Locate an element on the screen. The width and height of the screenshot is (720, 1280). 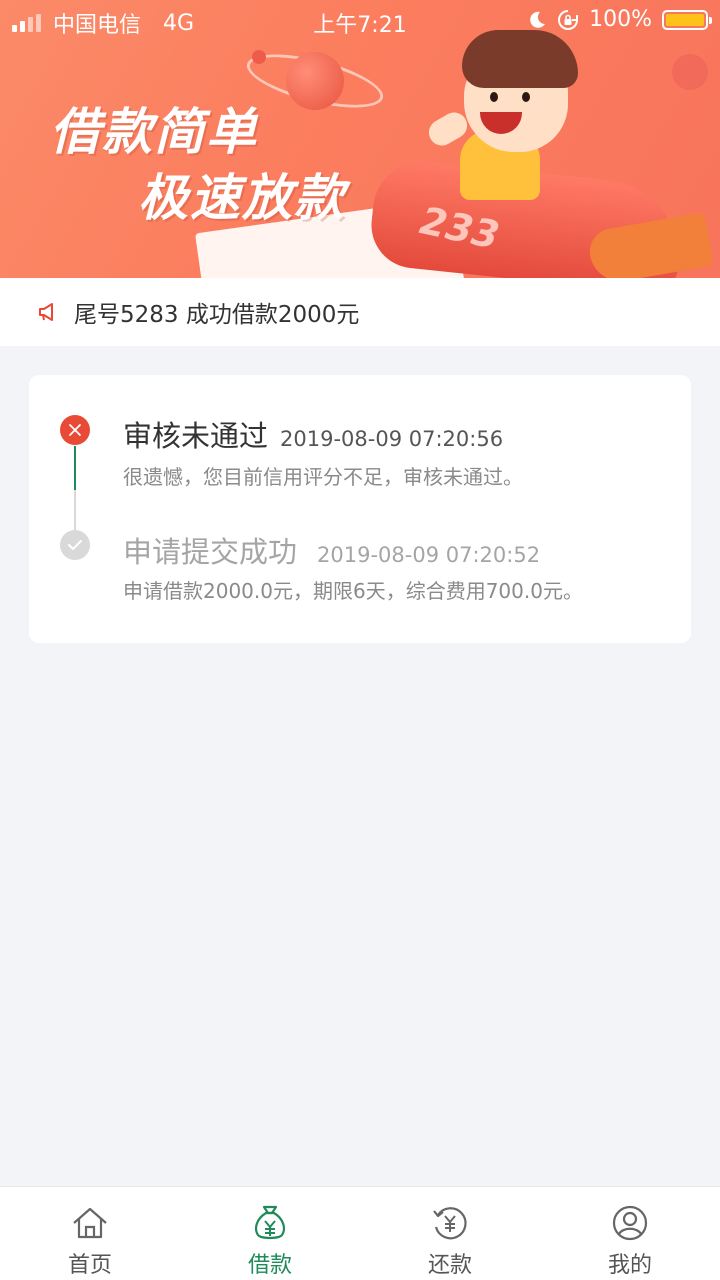
step-description: 申请借款2000.0元，期限6天，综合费用700.0元。 is located at coordinates (353, 591).